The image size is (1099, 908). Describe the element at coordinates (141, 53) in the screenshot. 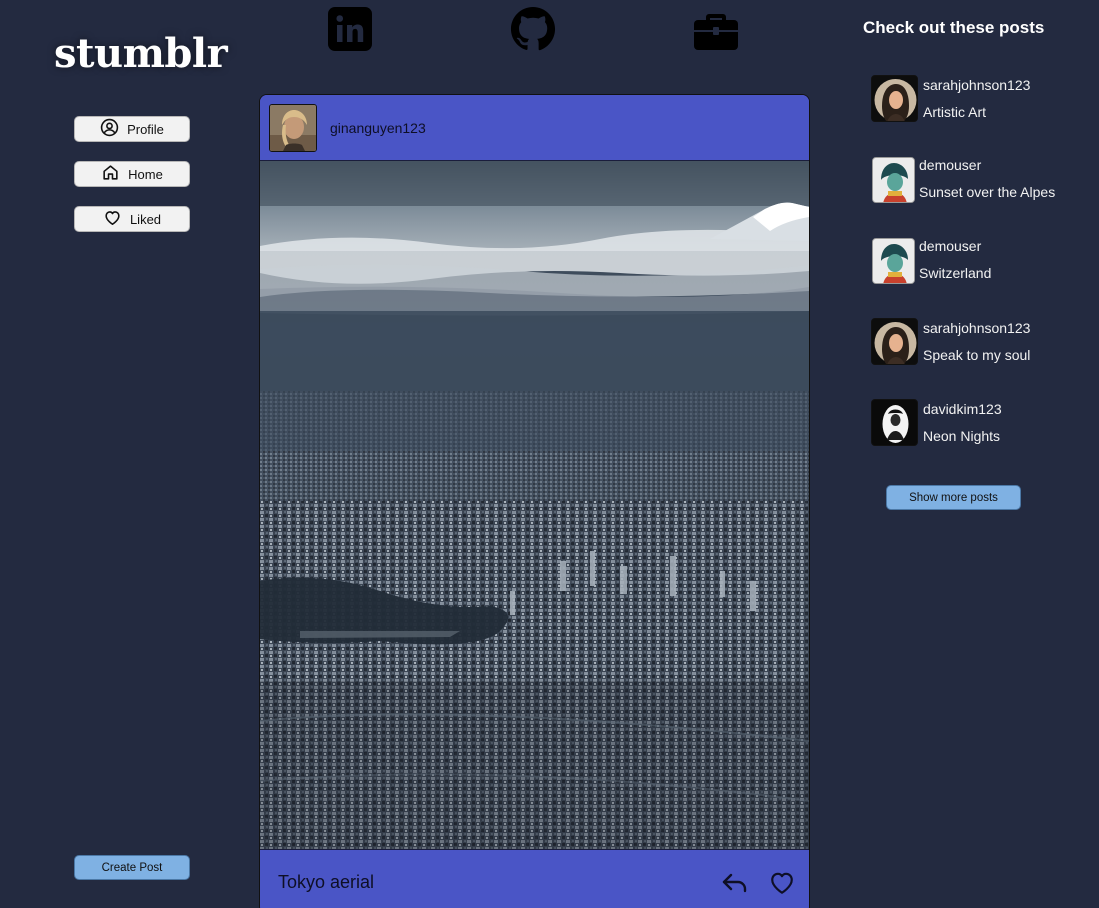

I see `app-logo: stumblr` at that location.